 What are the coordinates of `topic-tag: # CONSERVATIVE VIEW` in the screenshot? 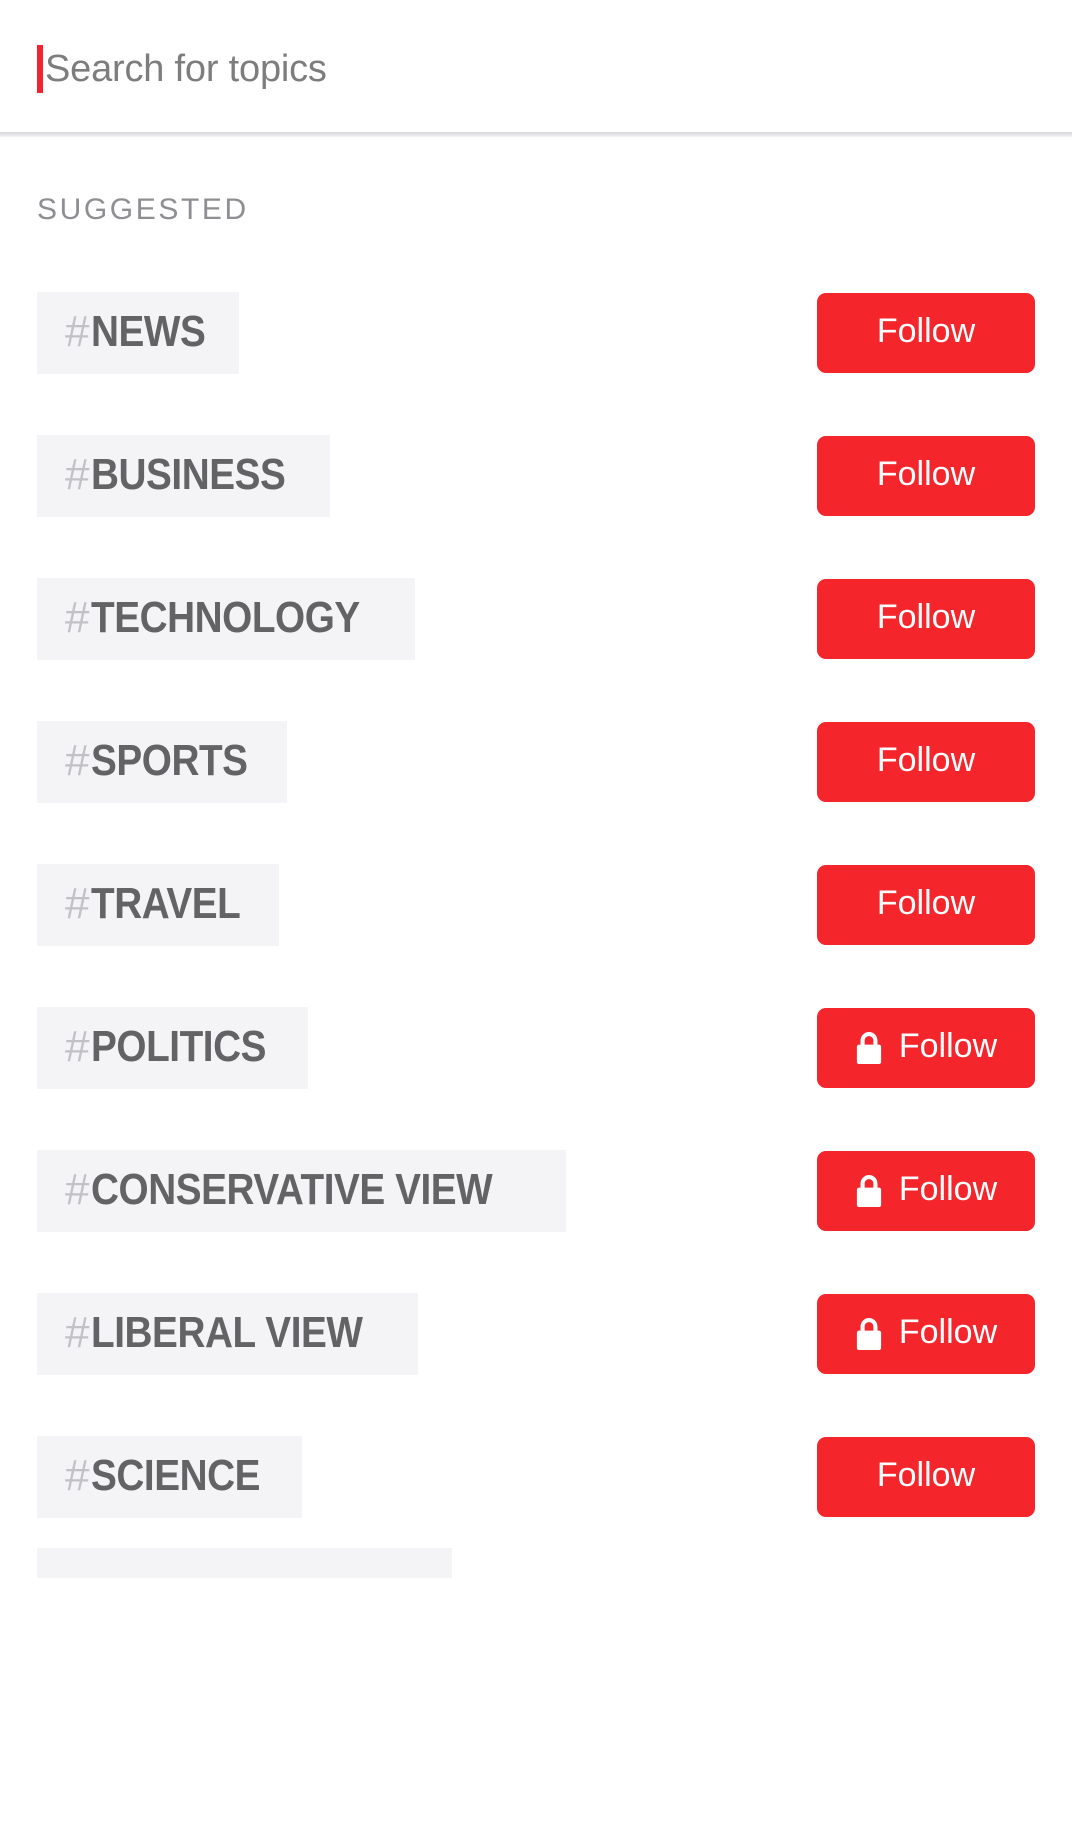 It's located at (301, 1190).